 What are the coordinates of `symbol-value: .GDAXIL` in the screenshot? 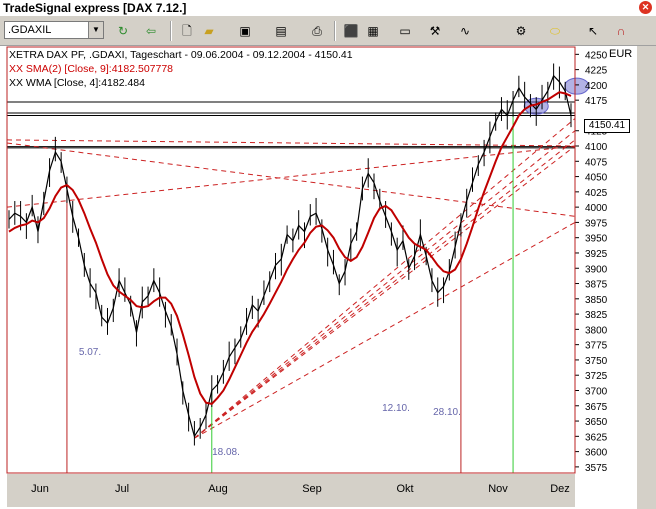 It's located at (30, 30).